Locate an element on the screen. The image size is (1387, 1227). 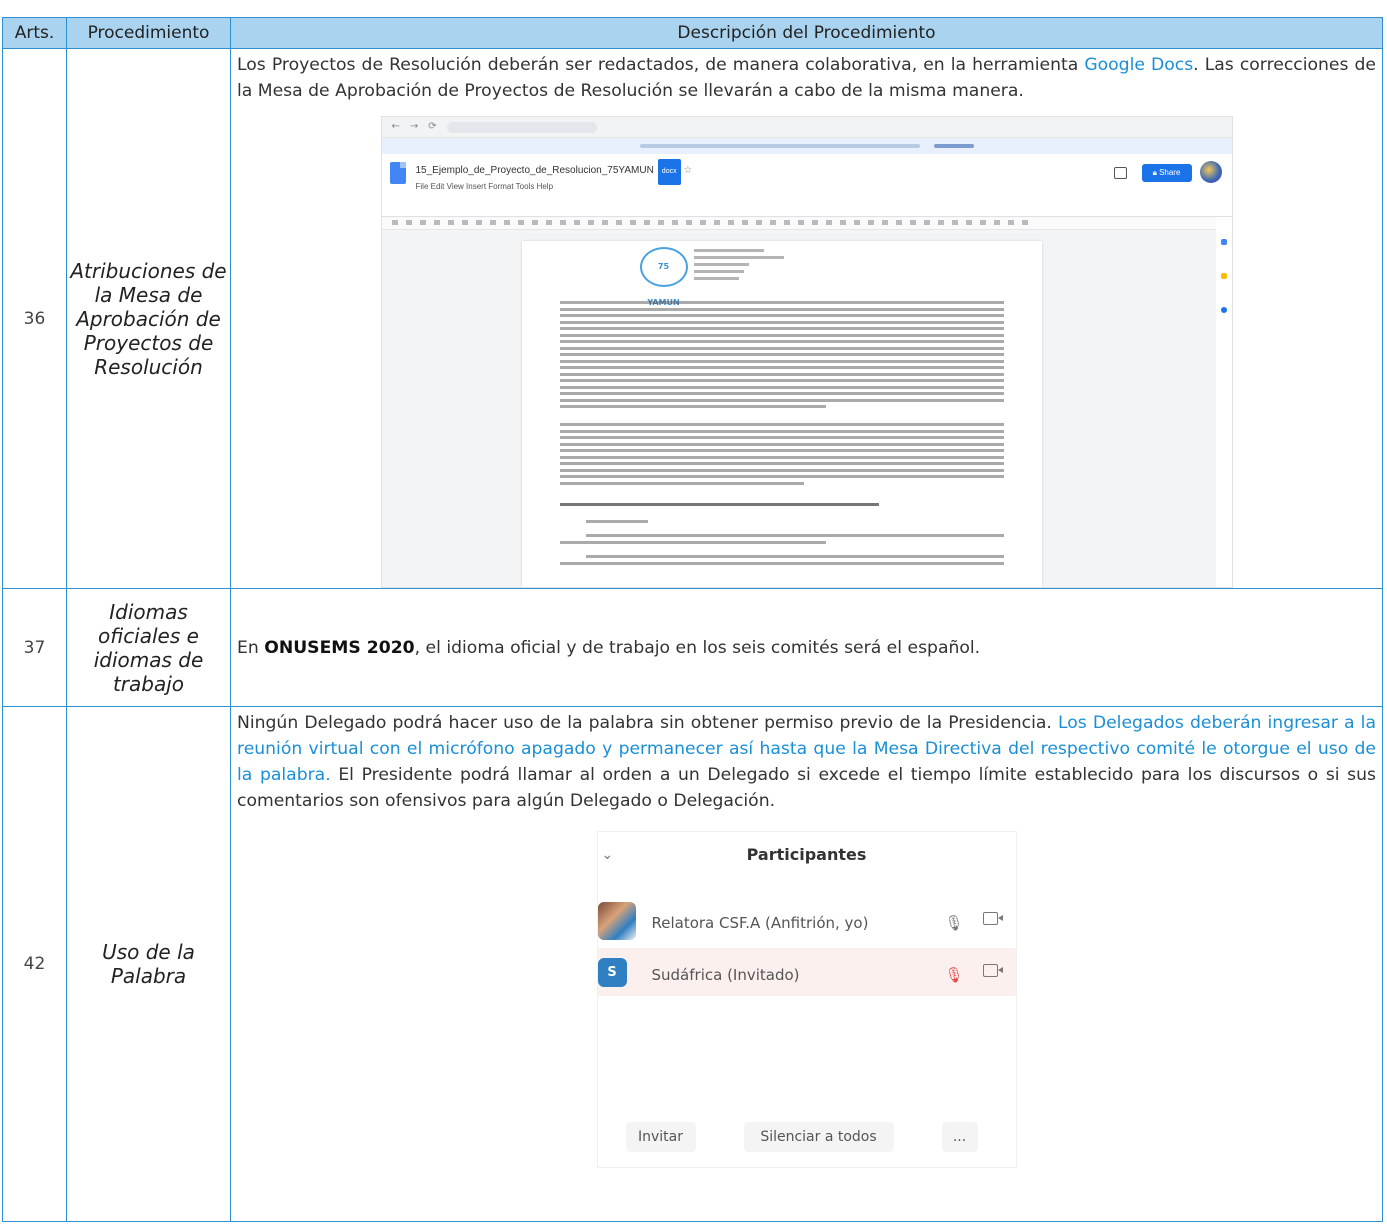
mute-all-button: Silenciar a todos is located at coordinates (818, 1137).